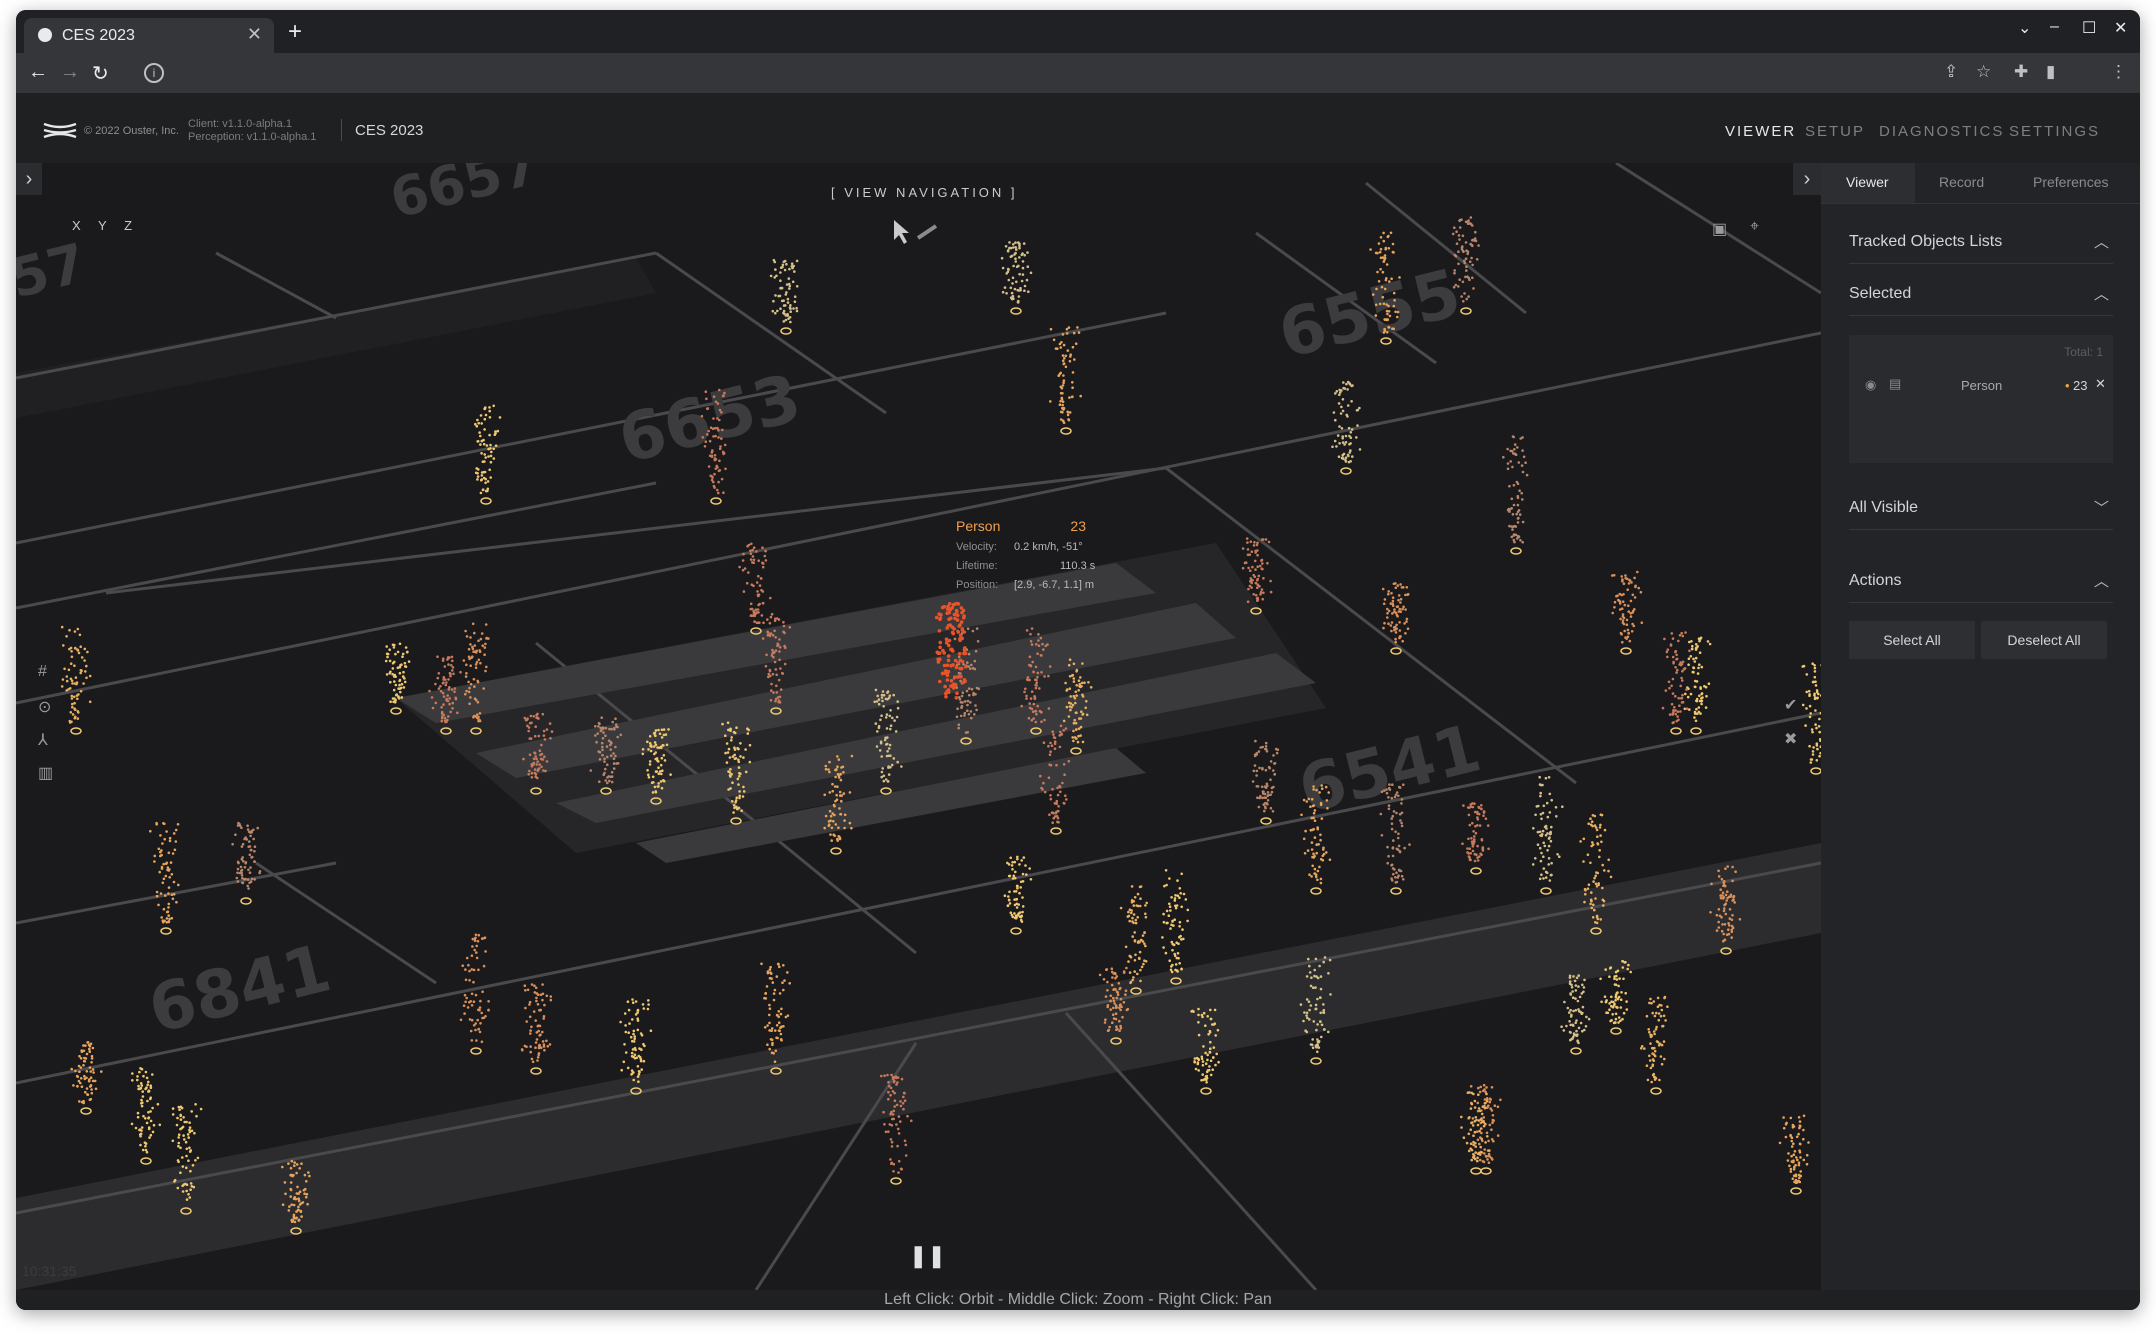 This screenshot has height=1342, width=2156. Describe the element at coordinates (1754, 227) in the screenshot. I see `reset-view-icon: ⌖` at that location.